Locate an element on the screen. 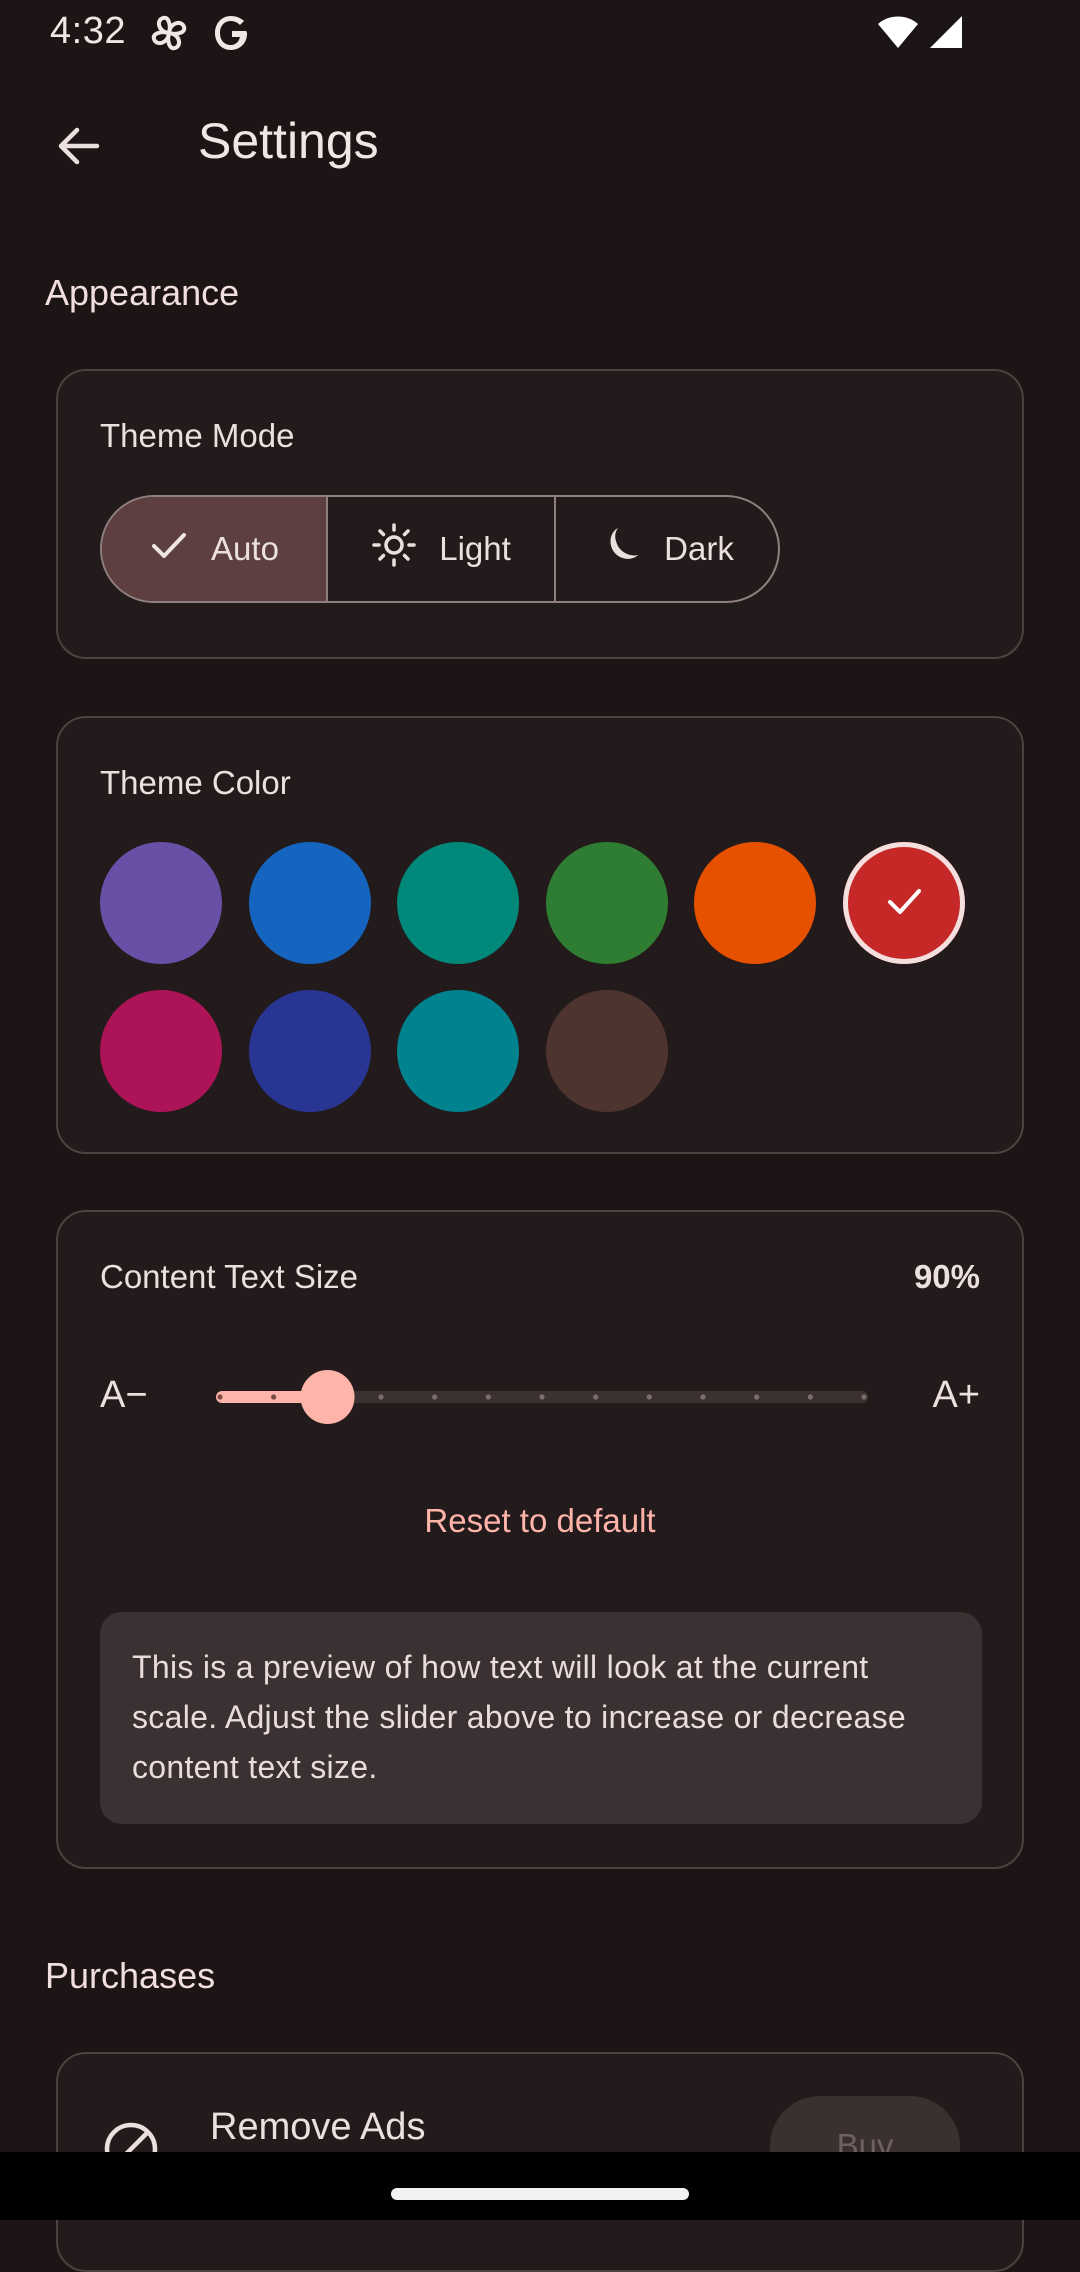  segment-auto-label: Auto is located at coordinates (245, 548).